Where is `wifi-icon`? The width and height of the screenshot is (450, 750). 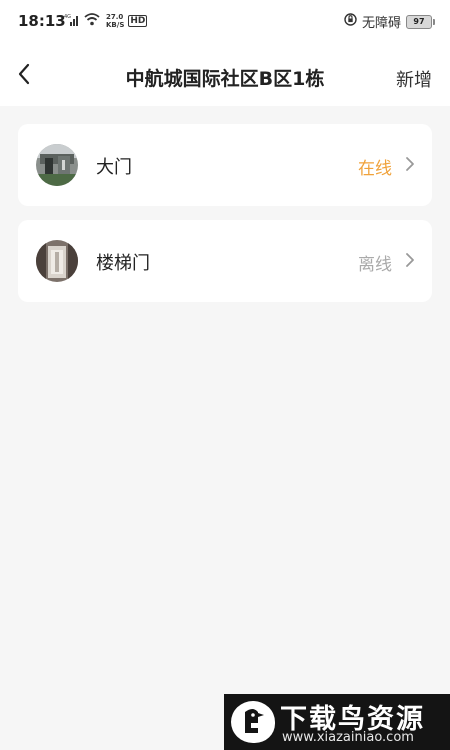 wifi-icon is located at coordinates (92, 20).